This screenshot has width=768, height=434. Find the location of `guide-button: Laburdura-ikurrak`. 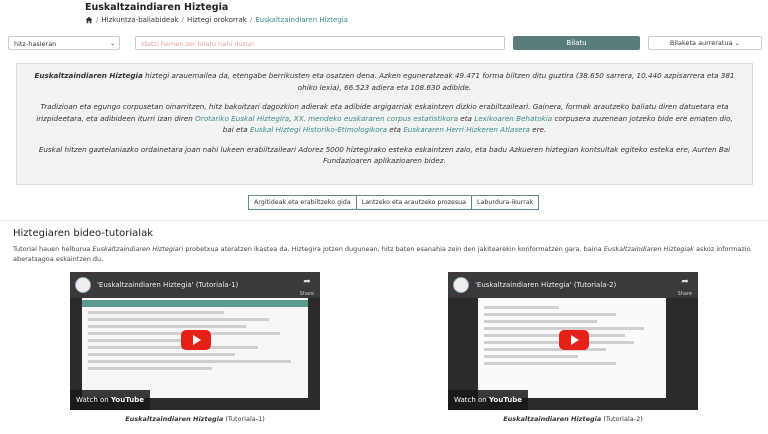

guide-button: Laburdura-ikurrak is located at coordinates (505, 202).